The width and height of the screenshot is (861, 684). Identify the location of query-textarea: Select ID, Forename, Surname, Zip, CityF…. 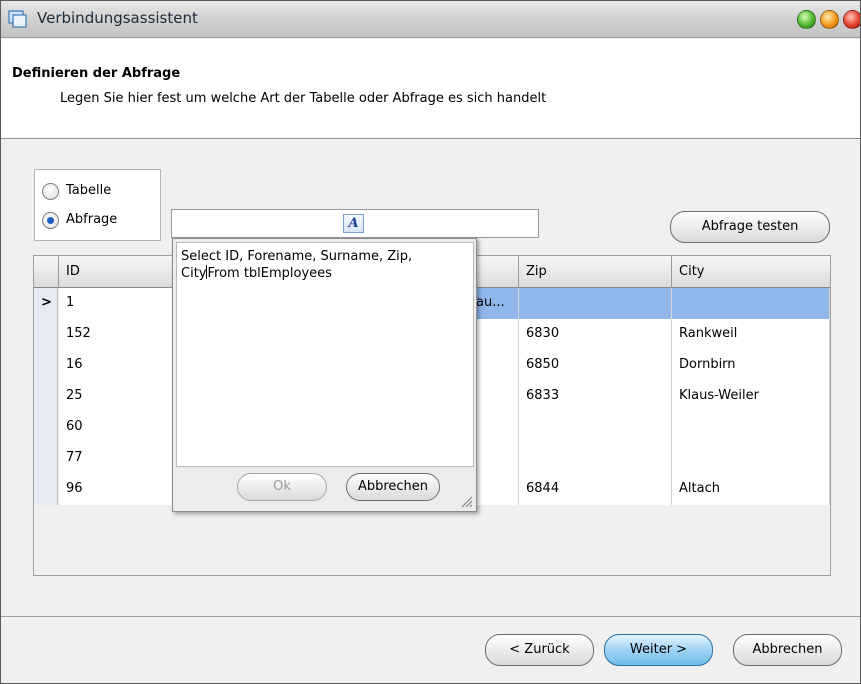
(325, 354).